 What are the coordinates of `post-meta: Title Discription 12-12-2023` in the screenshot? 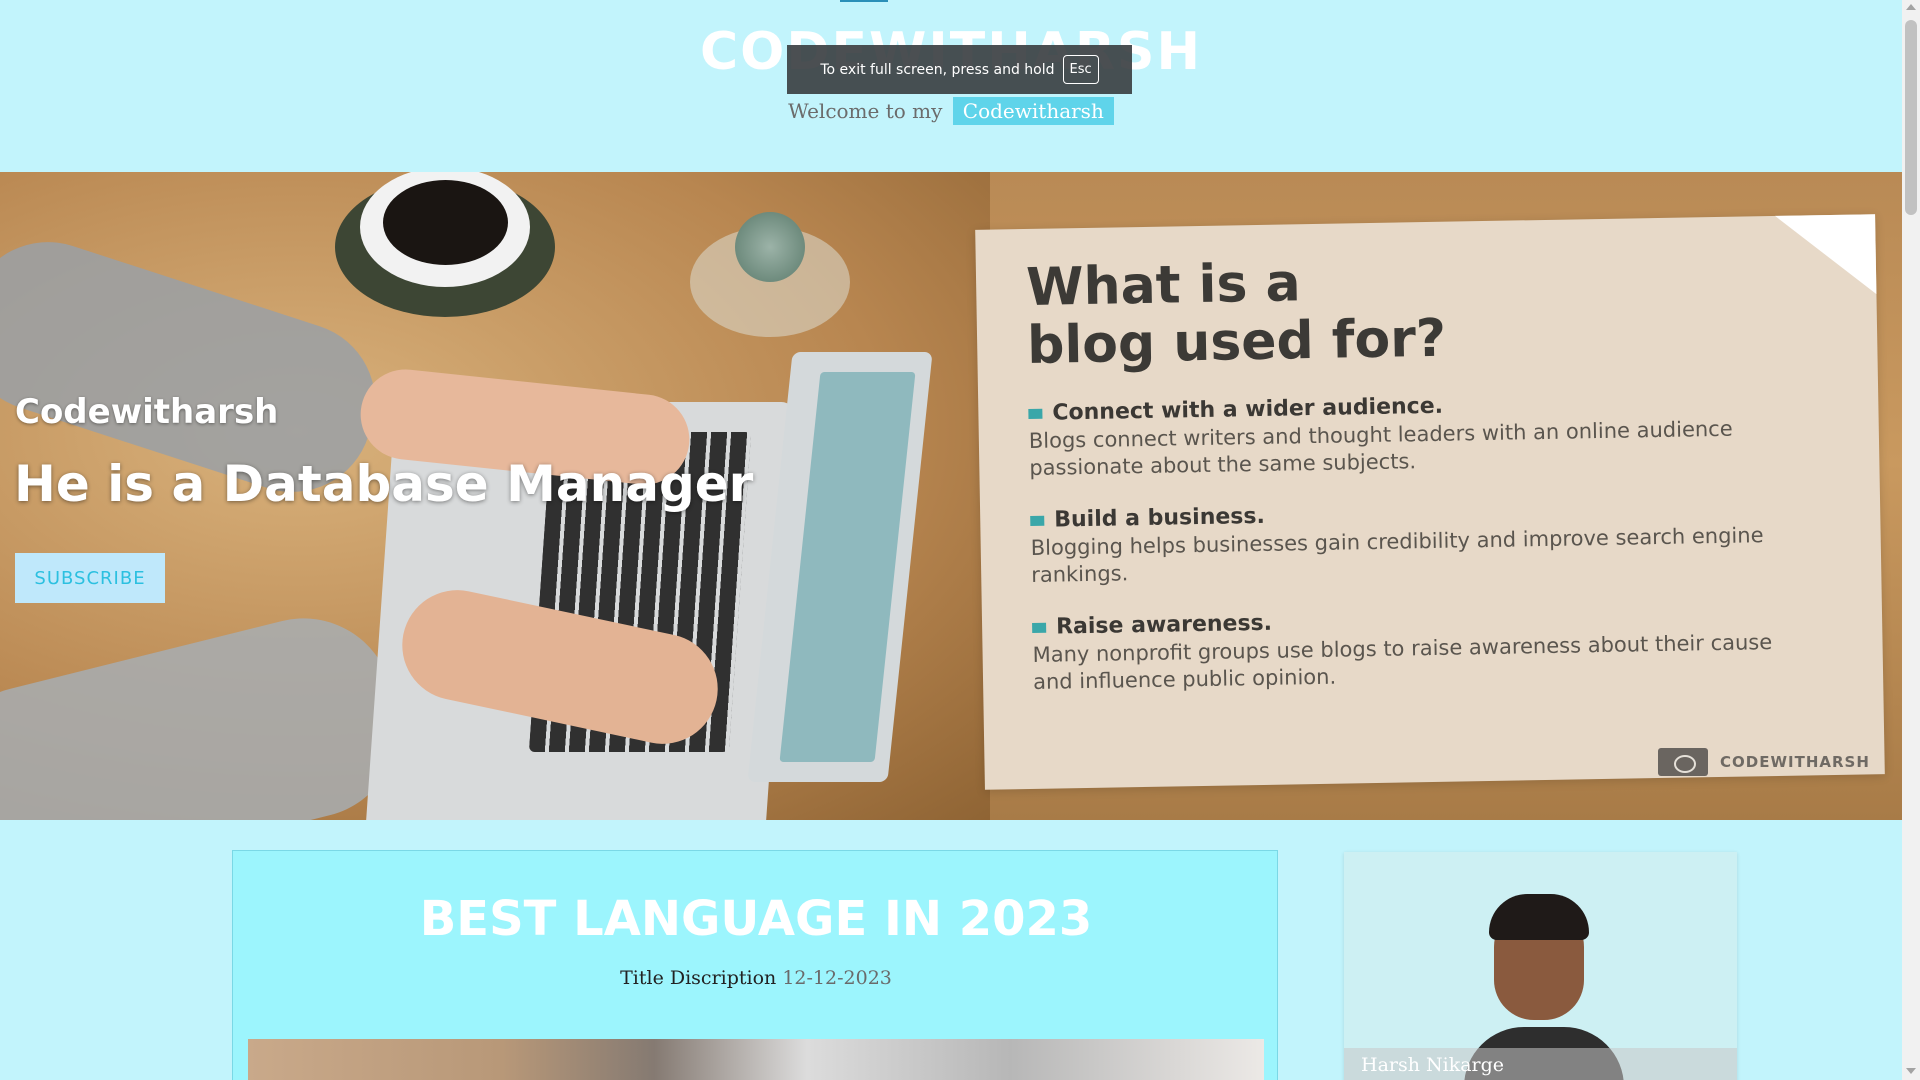 It's located at (756, 978).